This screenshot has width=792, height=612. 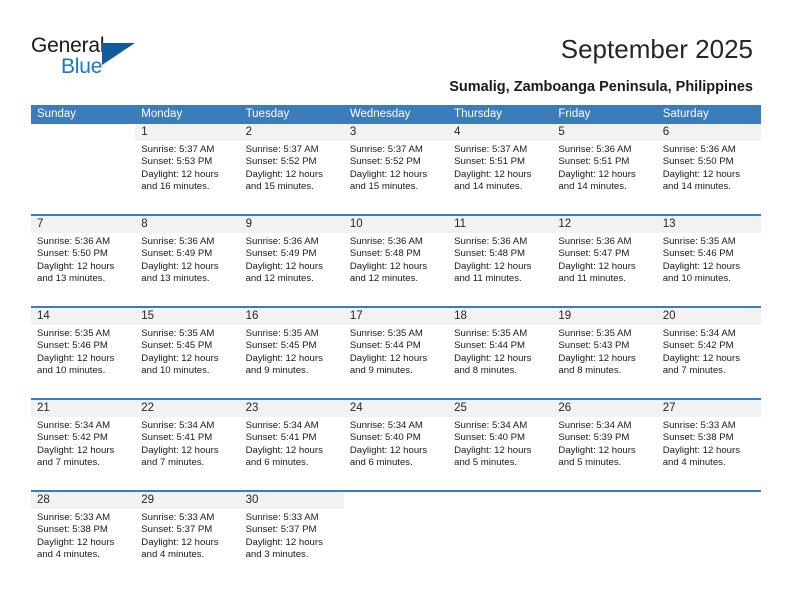 I want to click on sunset-text: Sunset: 5:38 PM, so click(x=72, y=530).